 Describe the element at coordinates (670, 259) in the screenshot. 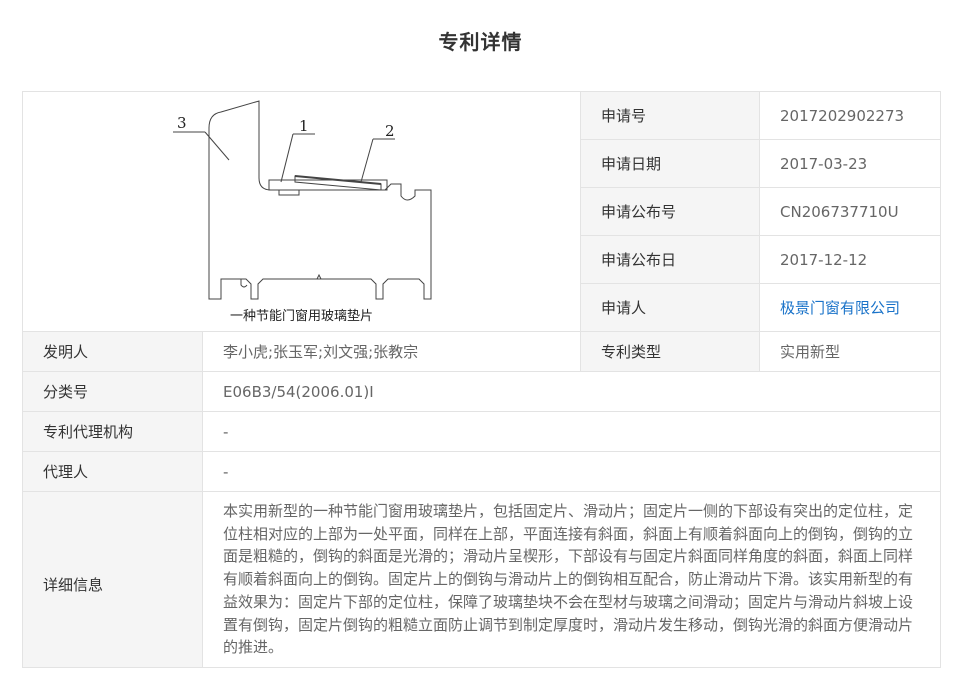

I see `publication-date-label: 申请公布日` at that location.